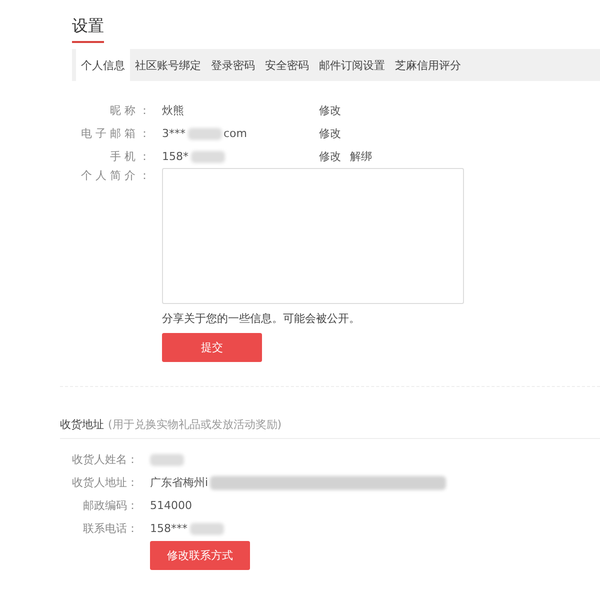 Image resolution: width=600 pixels, height=589 pixels. What do you see at coordinates (235, 133) in the screenshot?
I see `field-value: com` at bounding box center [235, 133].